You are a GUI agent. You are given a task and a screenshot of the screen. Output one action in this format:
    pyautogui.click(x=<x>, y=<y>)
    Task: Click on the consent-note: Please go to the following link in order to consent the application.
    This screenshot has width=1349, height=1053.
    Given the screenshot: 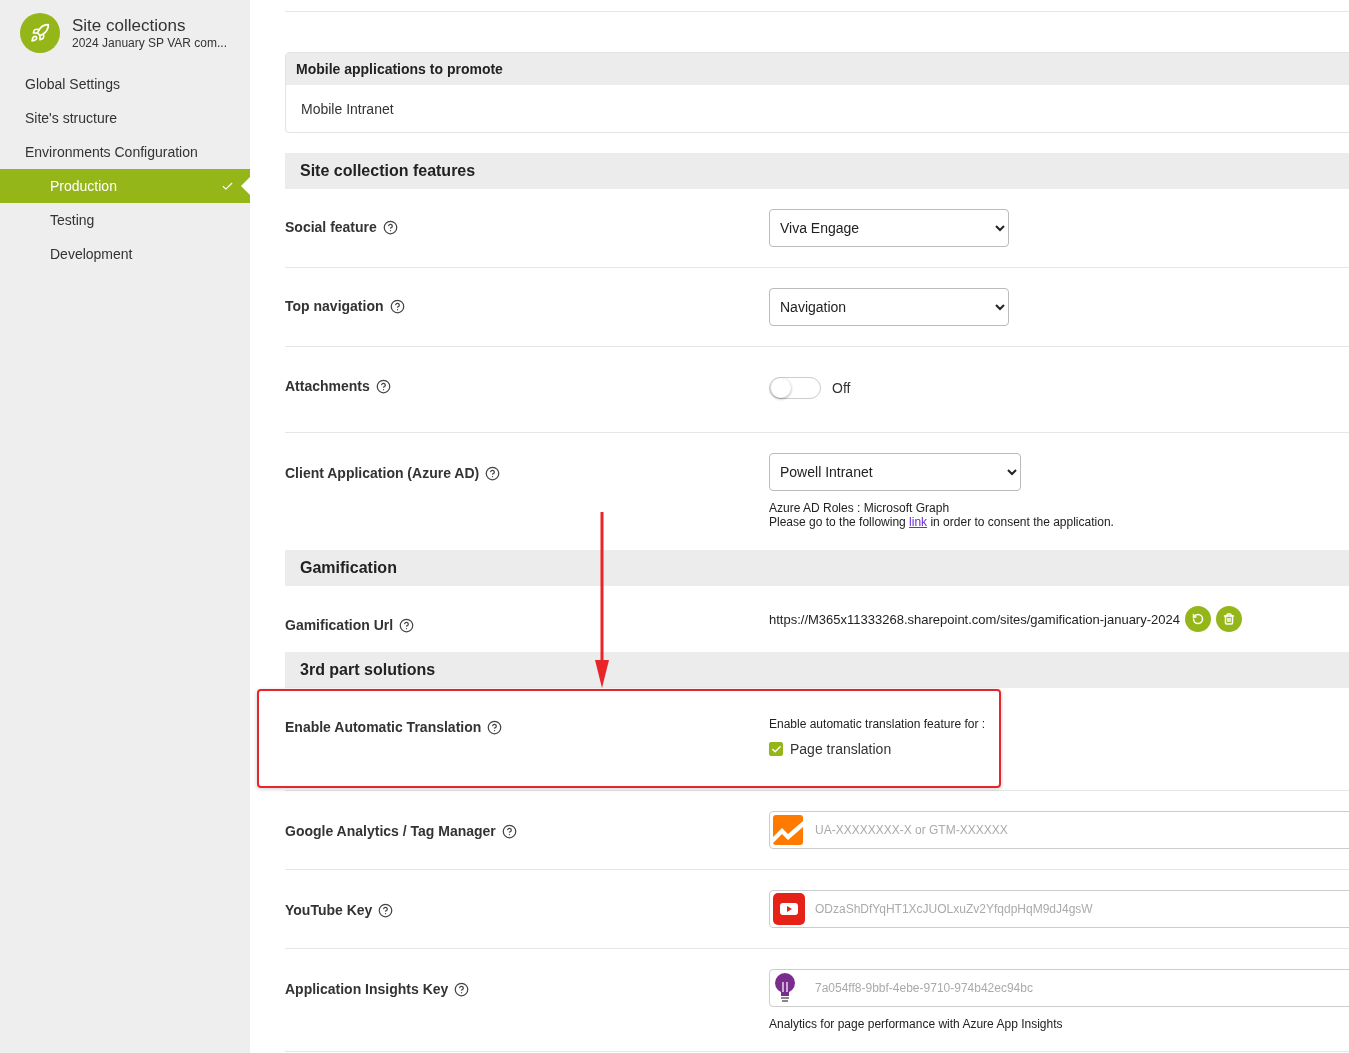 What is the action you would take?
    pyautogui.click(x=941, y=522)
    